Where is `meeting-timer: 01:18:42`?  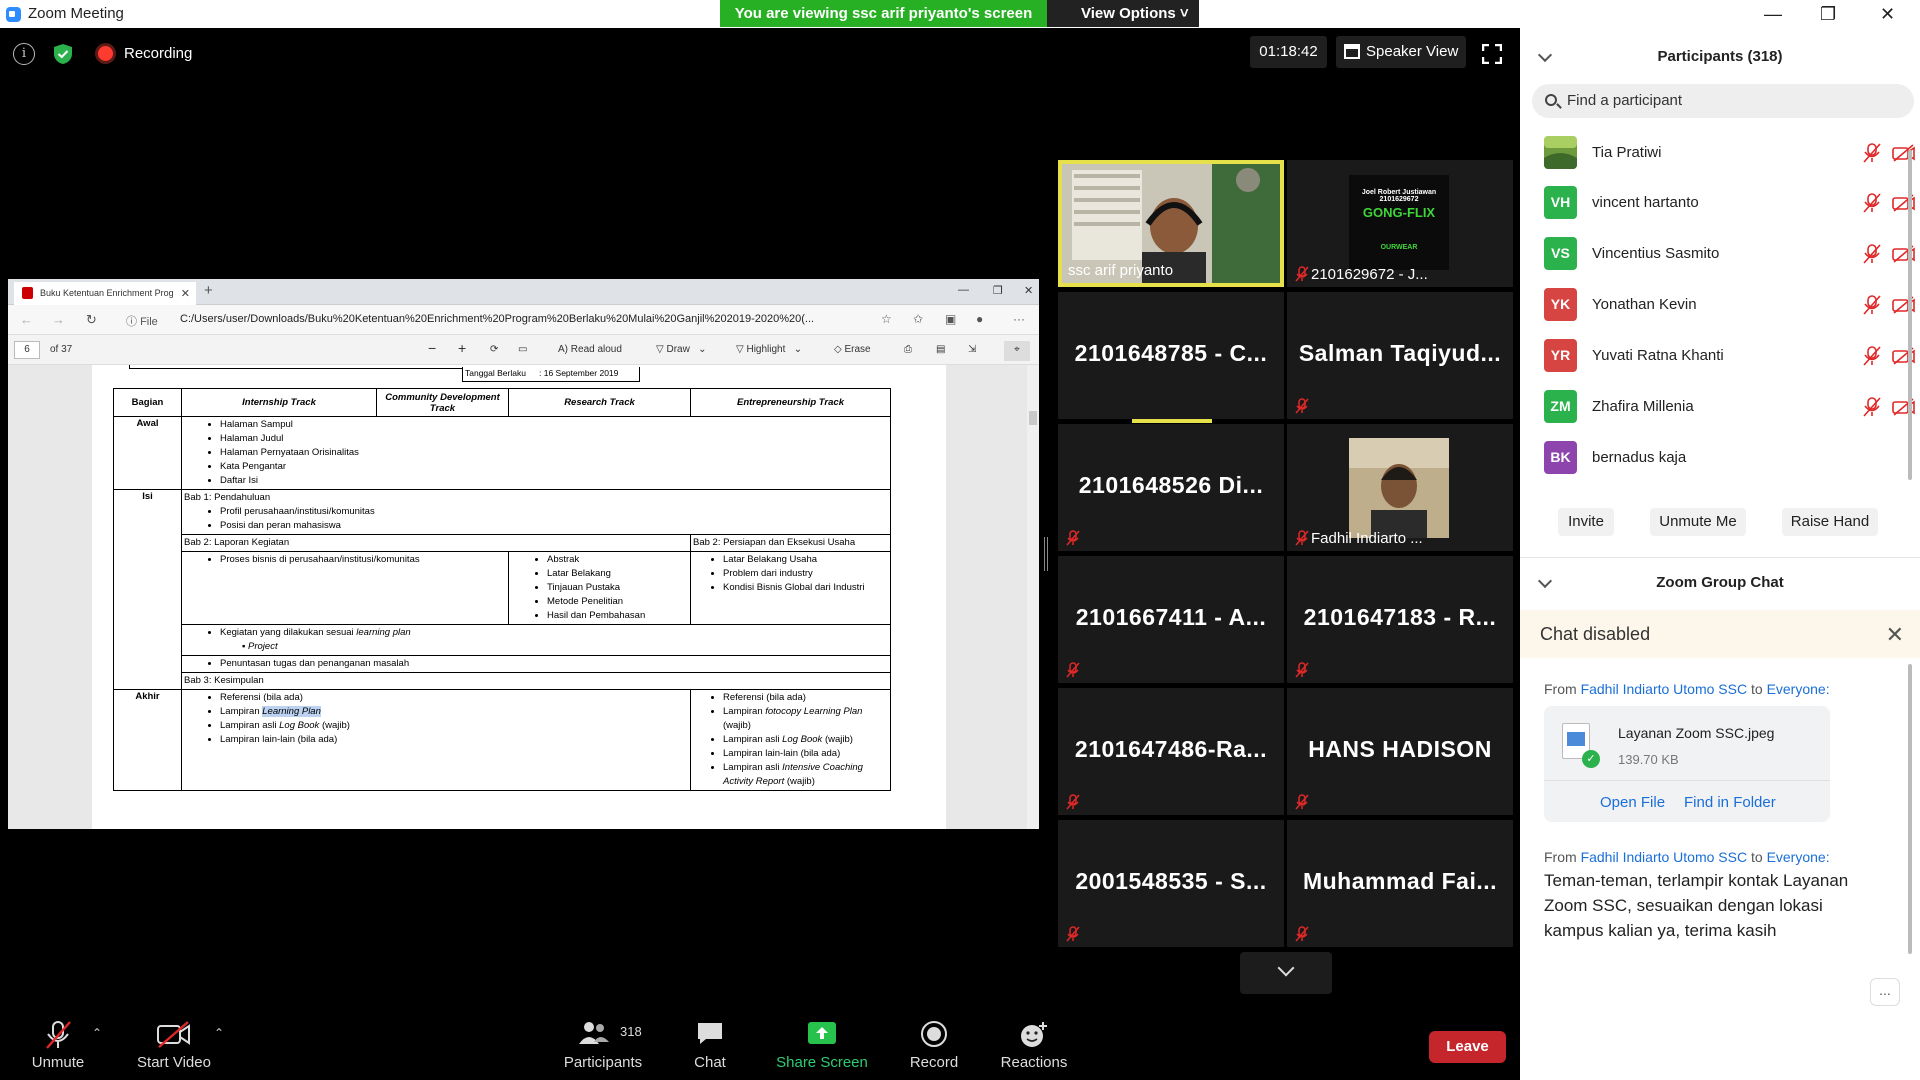 meeting-timer: 01:18:42 is located at coordinates (1288, 52).